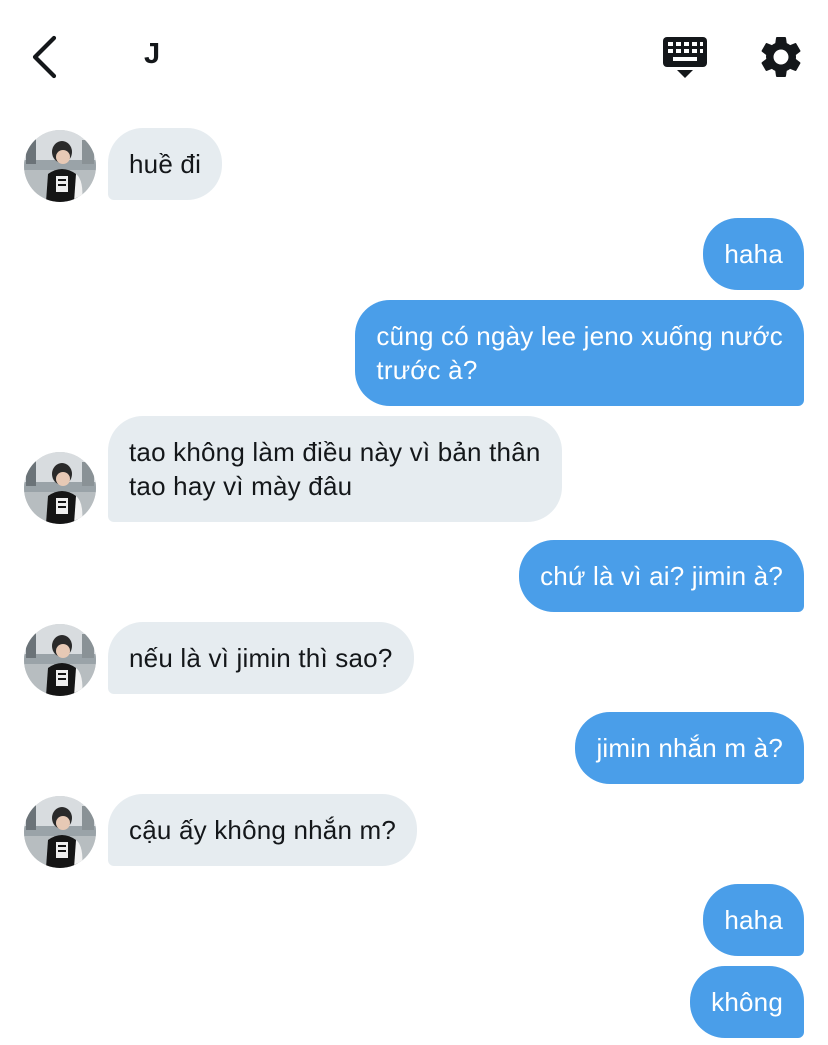 This screenshot has width=828, height=1045. I want to click on chevron-left-icon, so click(44, 57).